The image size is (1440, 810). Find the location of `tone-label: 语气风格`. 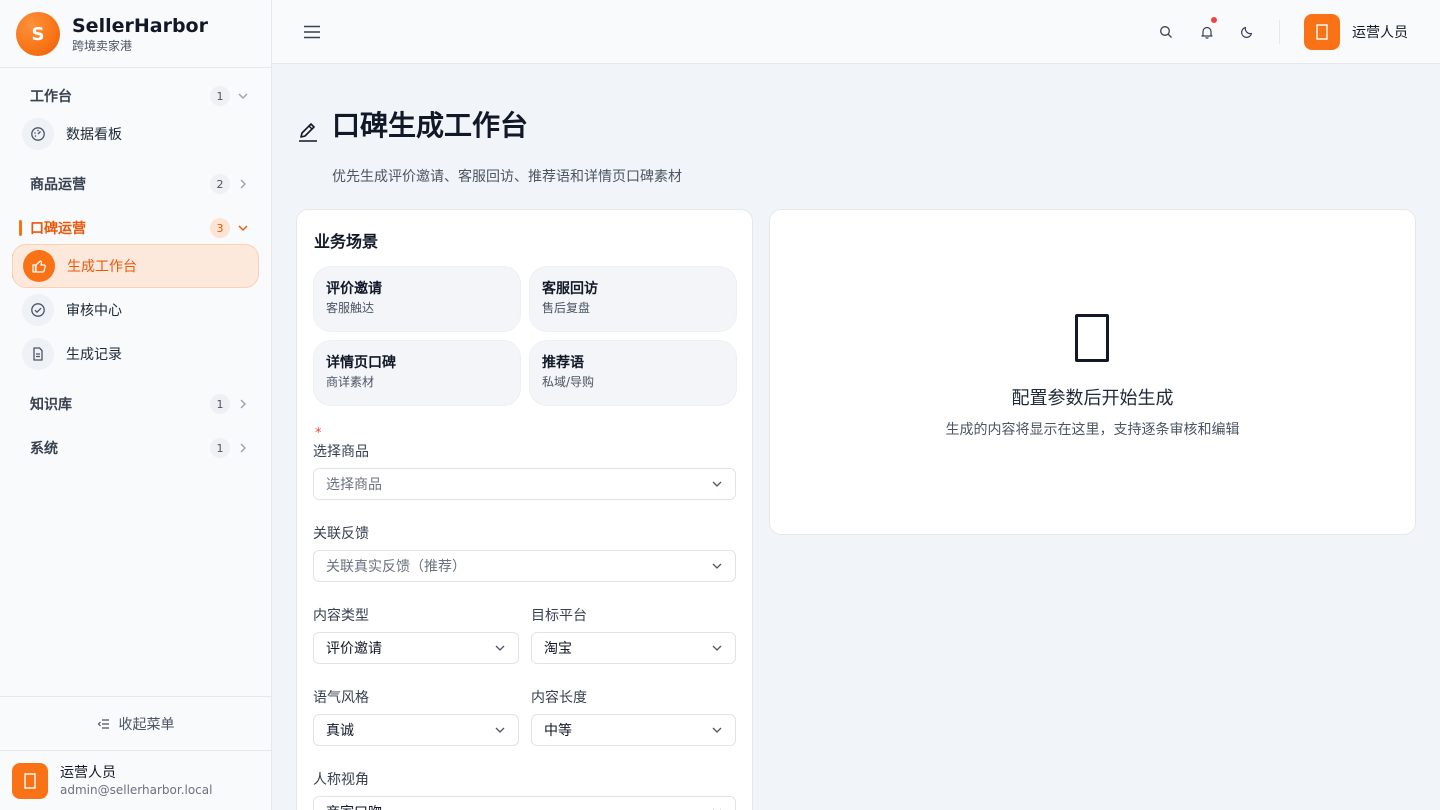

tone-label: 语气风格 is located at coordinates (341, 698).